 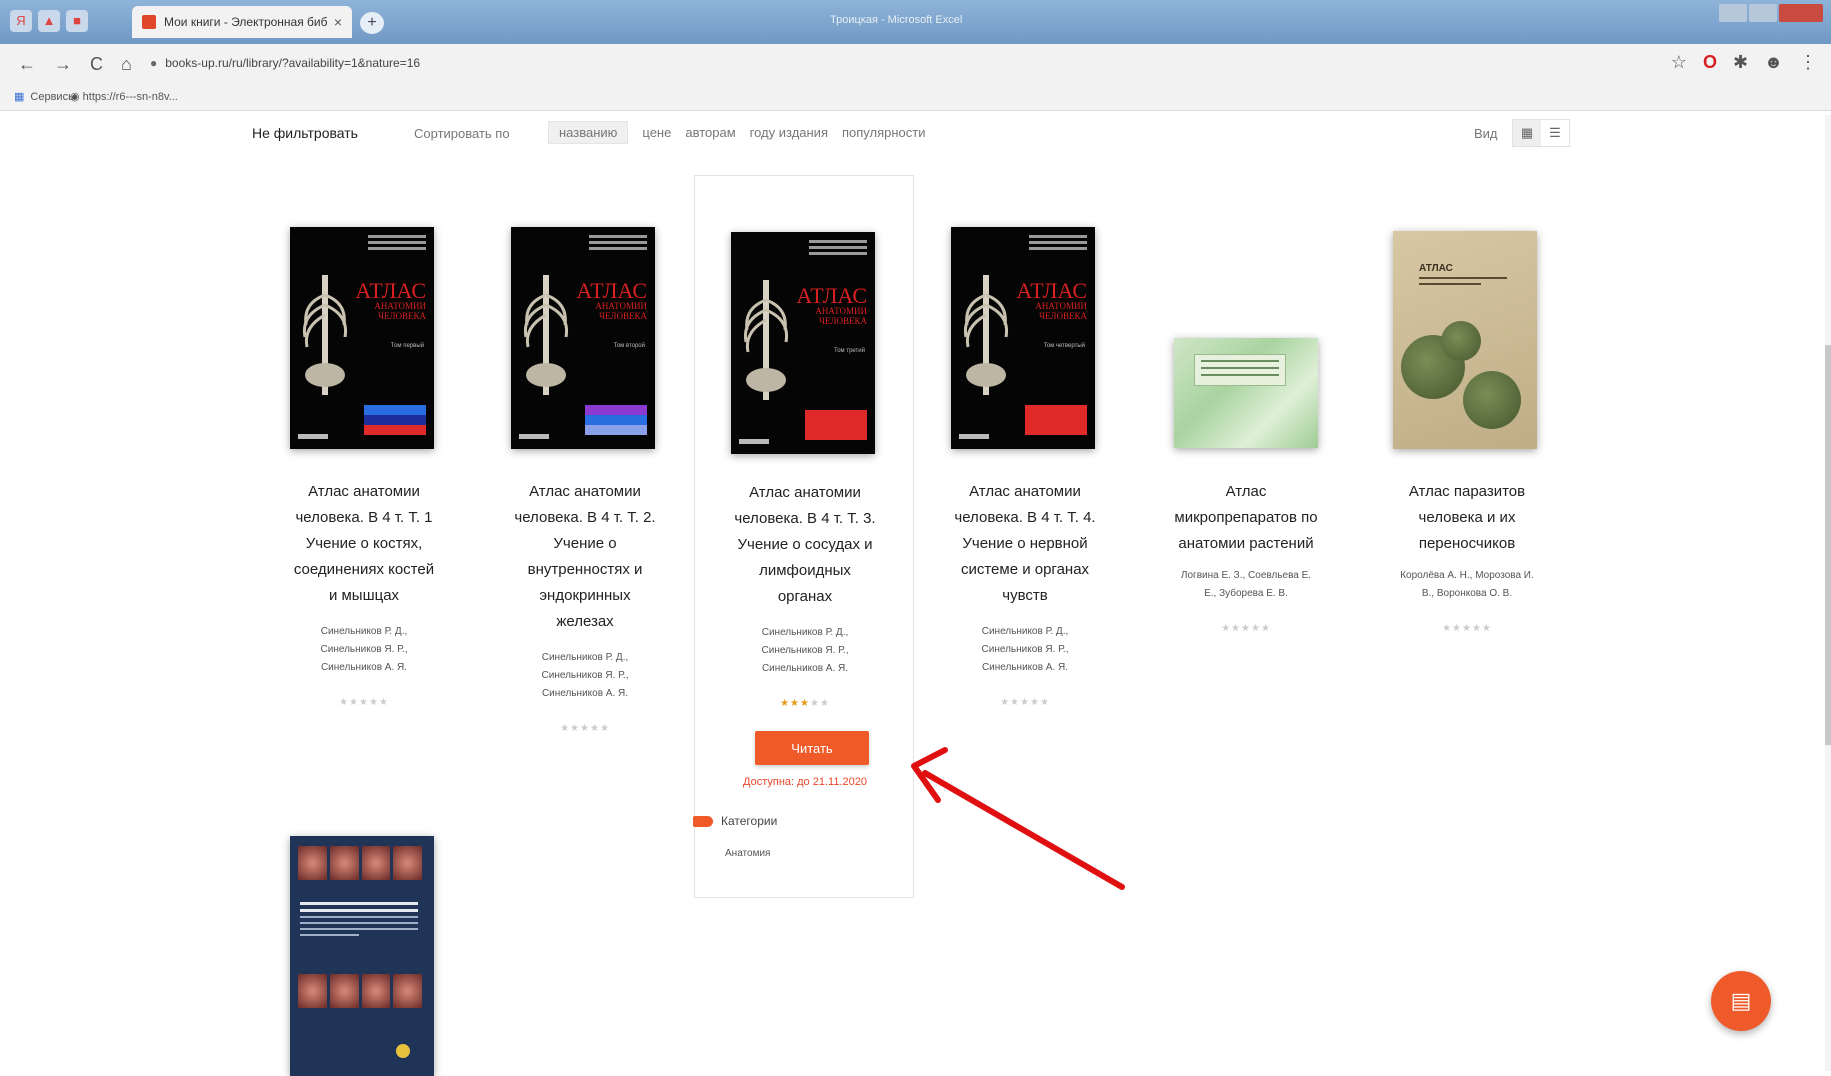 I want to click on book-cover: АТЛАС АНАТОМИИ ЧЕЛОВЕКА Том второй, so click(x=583, y=338).